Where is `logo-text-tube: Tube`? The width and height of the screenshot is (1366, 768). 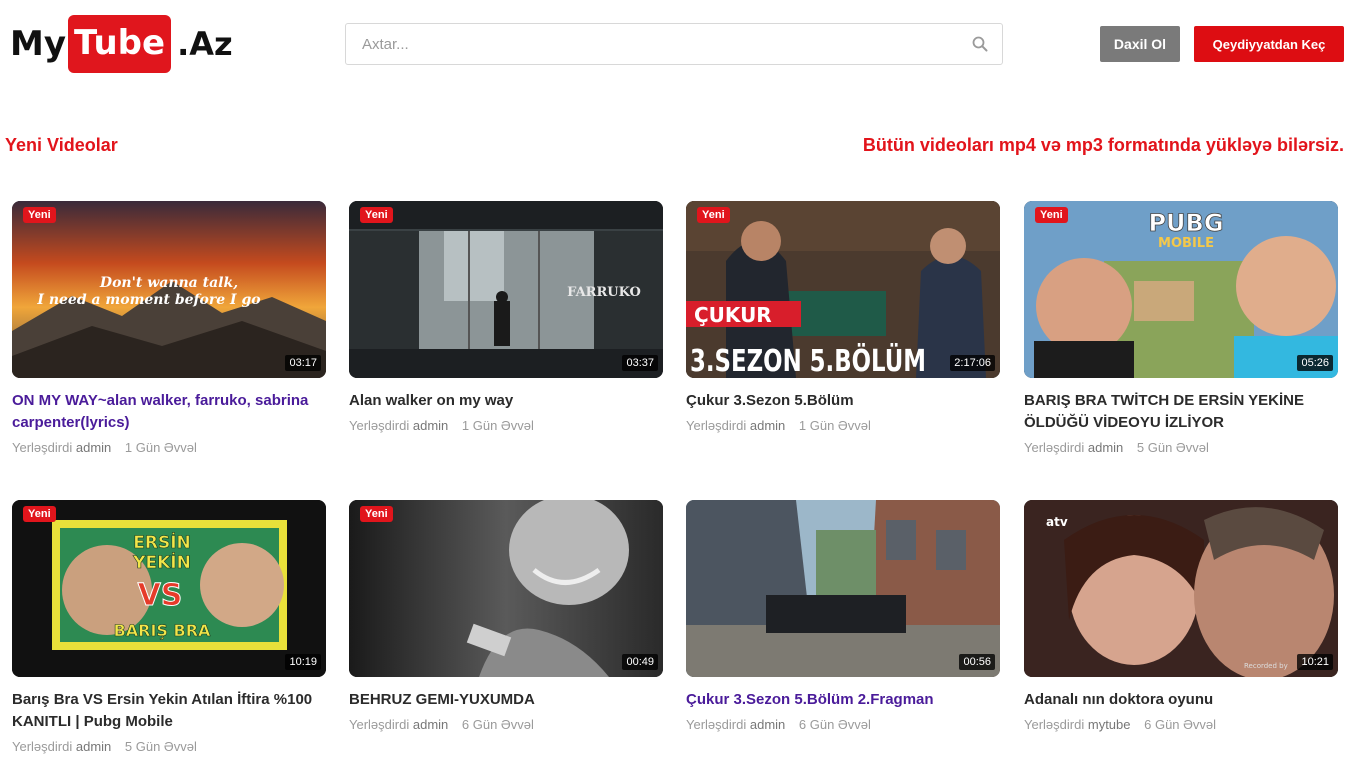 logo-text-tube: Tube is located at coordinates (120, 44).